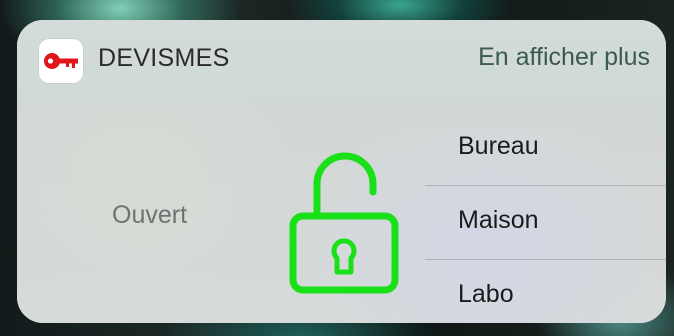  What do you see at coordinates (545, 149) in the screenshot?
I see `door-item-bureau: Bureau` at bounding box center [545, 149].